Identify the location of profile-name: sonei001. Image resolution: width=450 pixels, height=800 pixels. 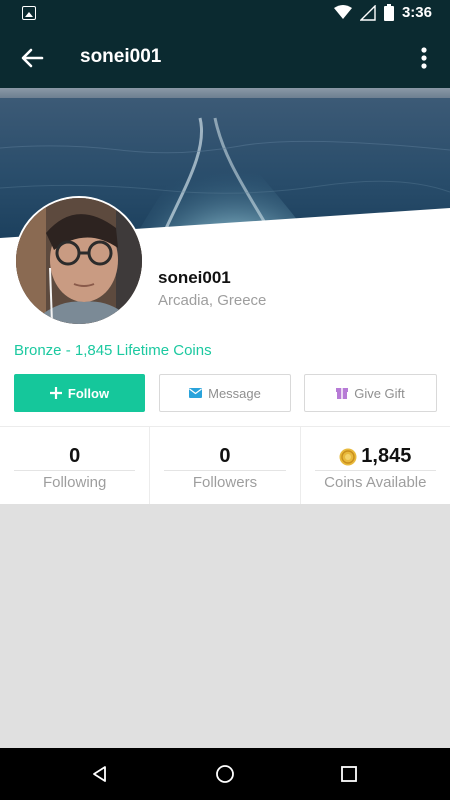
(194, 277).